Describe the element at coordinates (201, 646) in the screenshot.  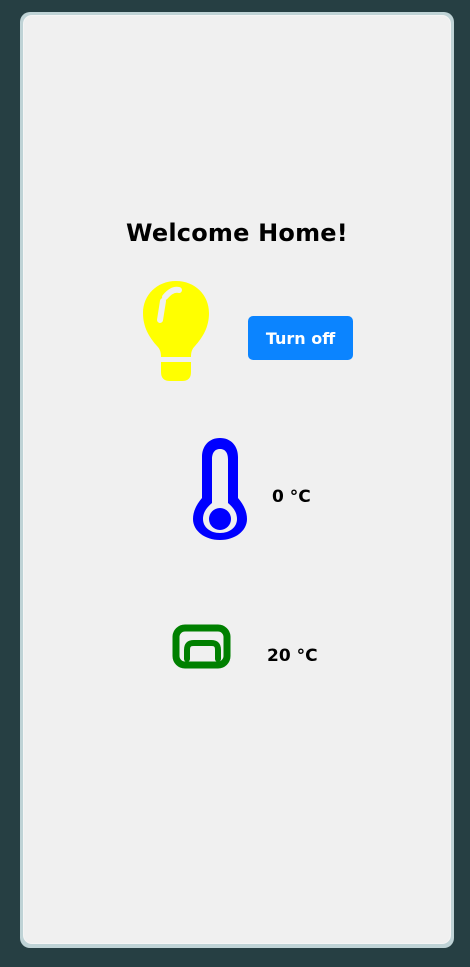
I see `heater-icon` at that location.